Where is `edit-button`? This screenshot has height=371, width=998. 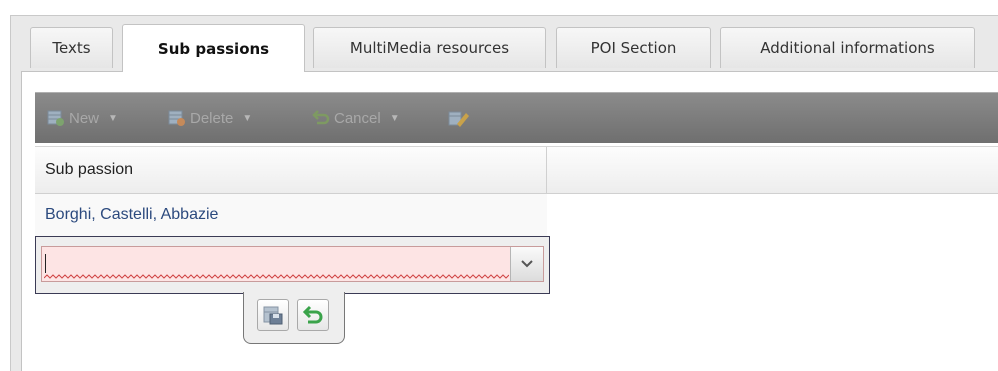
edit-button is located at coordinates (459, 118).